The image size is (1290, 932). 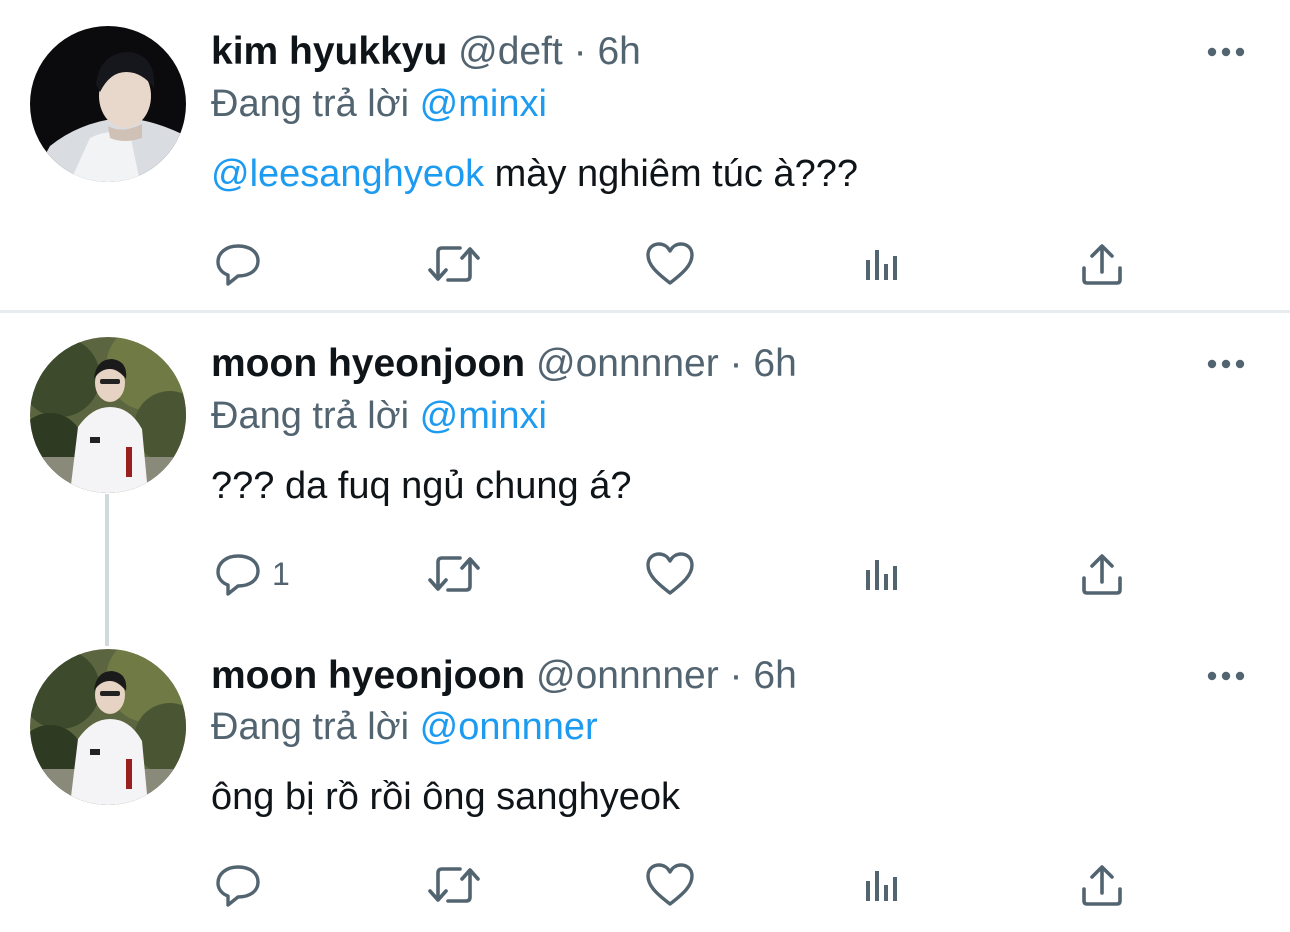 I want to click on tweet-text: ông bị rồ rồi ông sanghyeok, so click(x=445, y=797).